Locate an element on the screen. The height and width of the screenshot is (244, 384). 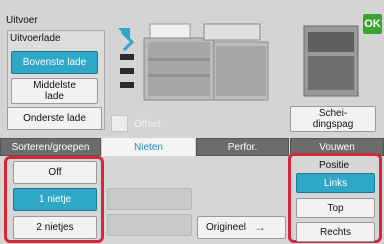
staple-off-button: Off is located at coordinates (55, 172).